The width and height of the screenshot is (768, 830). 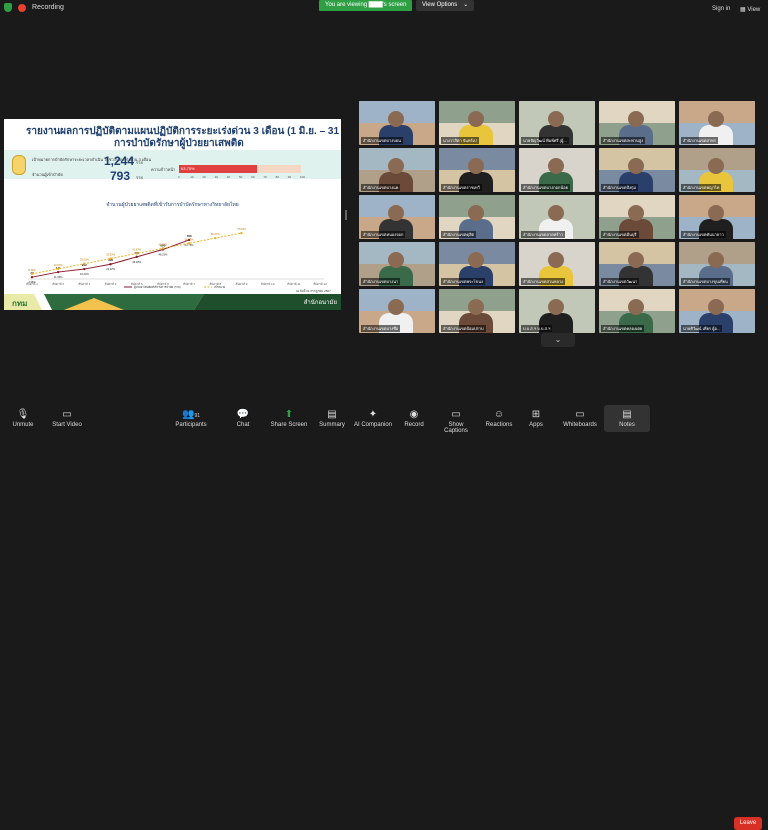 I want to click on participant-tile: สำนักงานเขตหนองจอก, so click(x=397, y=217).